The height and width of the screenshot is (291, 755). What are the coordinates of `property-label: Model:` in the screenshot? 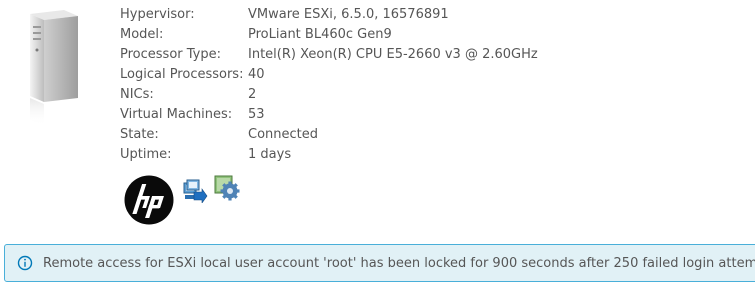 It's located at (142, 34).